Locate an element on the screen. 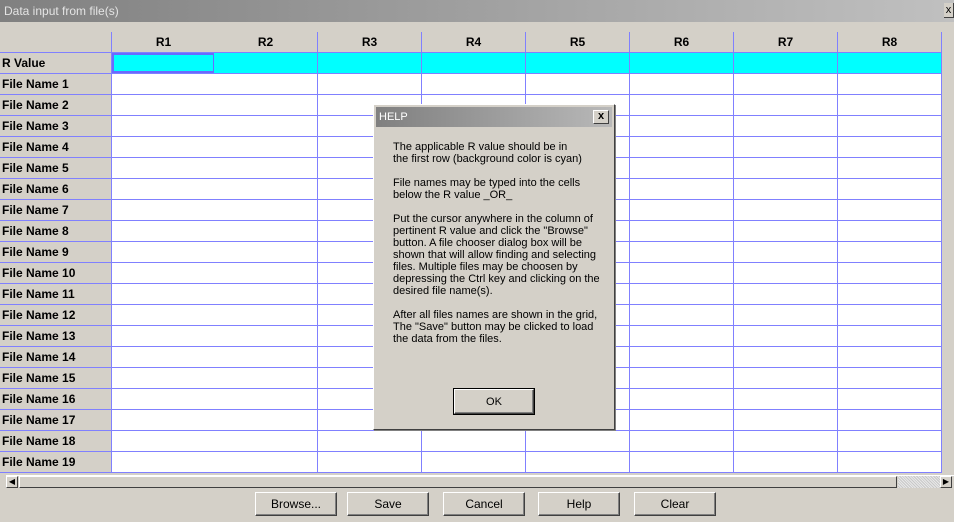  r-value-cell-r1 is located at coordinates (164, 63).